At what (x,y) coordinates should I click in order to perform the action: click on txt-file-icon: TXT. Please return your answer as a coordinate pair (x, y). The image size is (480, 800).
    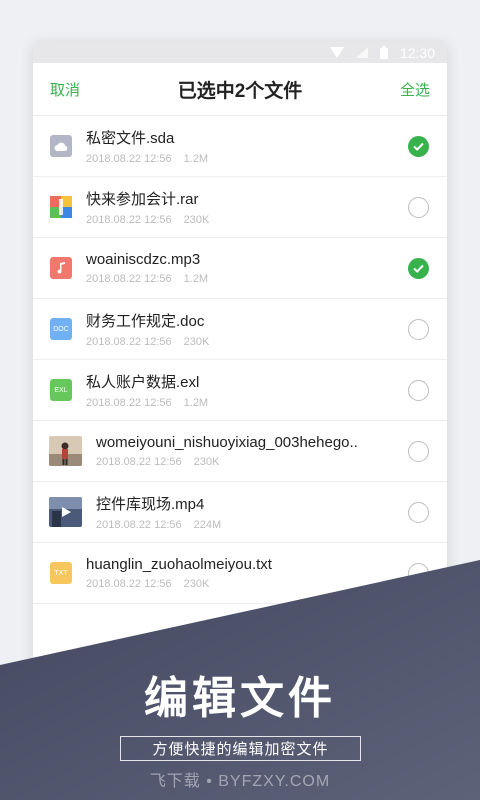
    Looking at the image, I should click on (61, 573).